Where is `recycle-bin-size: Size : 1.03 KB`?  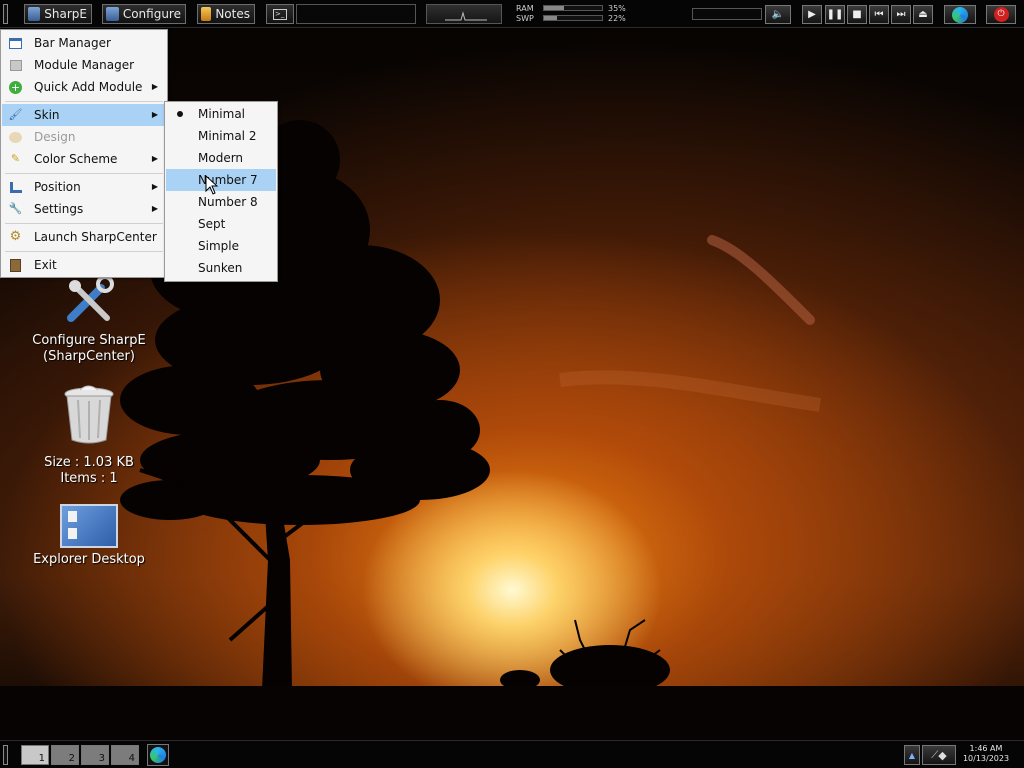
recycle-bin-size: Size : 1.03 KB is located at coordinates (89, 462).